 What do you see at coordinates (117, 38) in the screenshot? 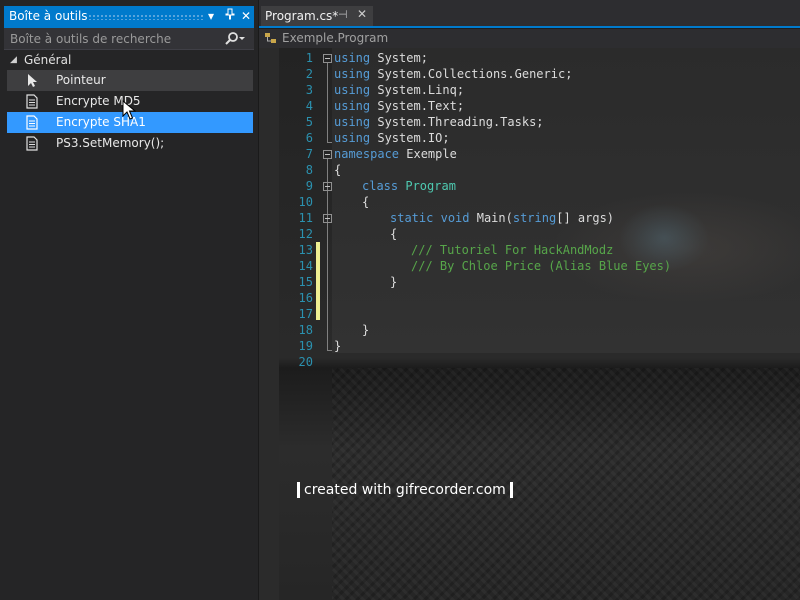
I see `search-input` at bounding box center [117, 38].